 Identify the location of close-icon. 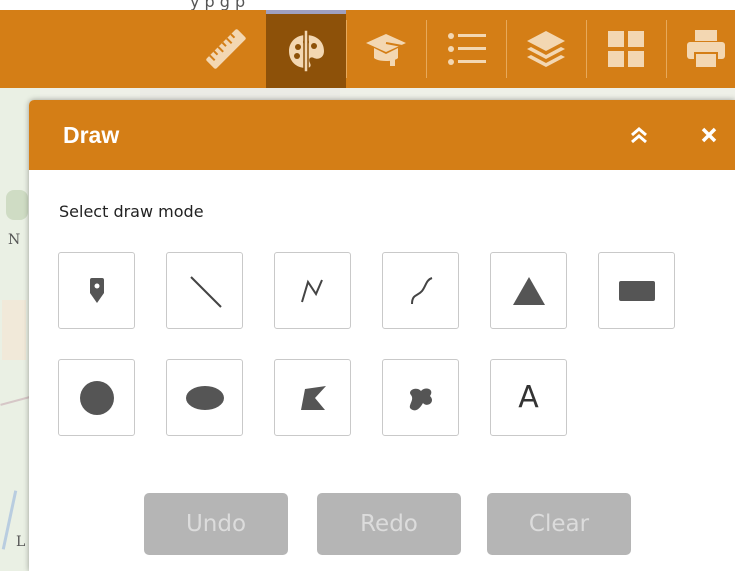
(709, 135).